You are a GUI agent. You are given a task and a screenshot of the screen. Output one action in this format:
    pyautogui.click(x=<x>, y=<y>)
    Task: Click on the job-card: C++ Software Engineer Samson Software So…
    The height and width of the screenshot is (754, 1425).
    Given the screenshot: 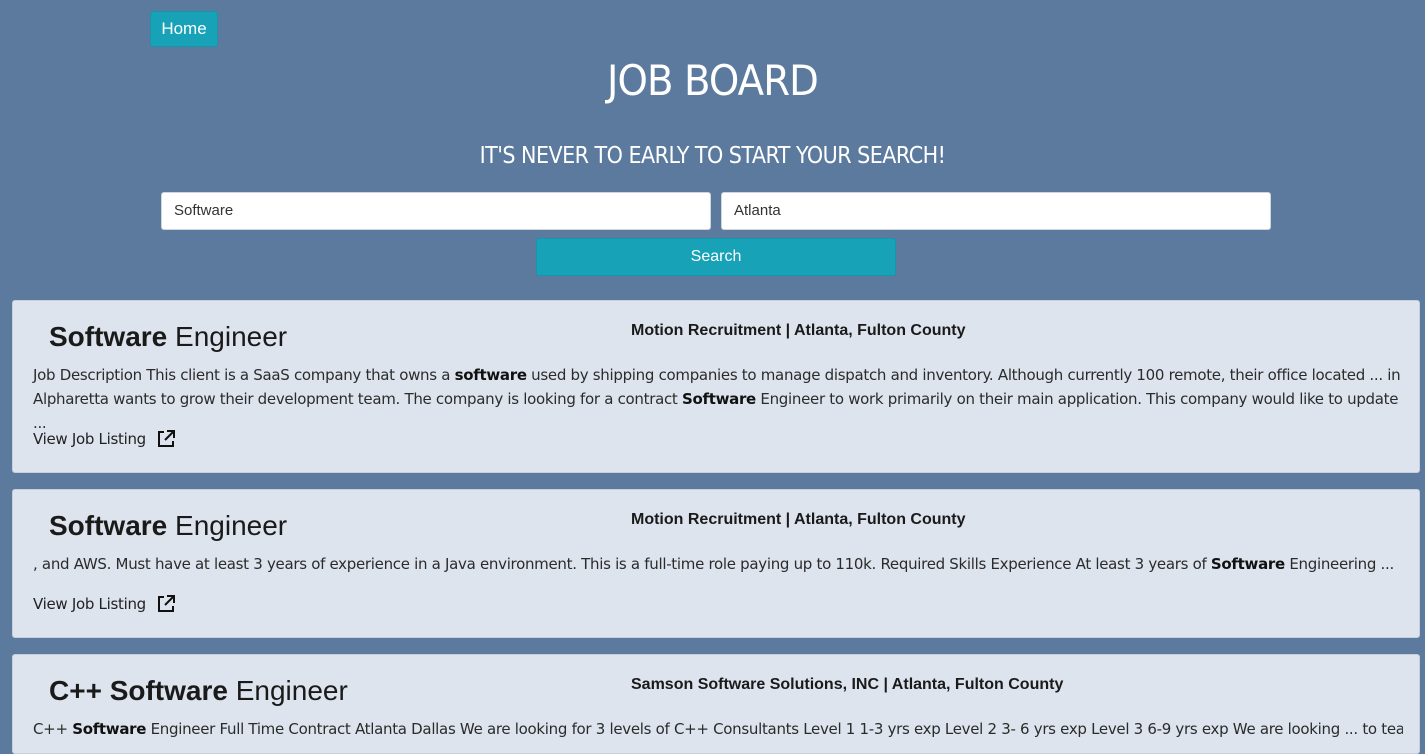 What is the action you would take?
    pyautogui.click(x=716, y=704)
    